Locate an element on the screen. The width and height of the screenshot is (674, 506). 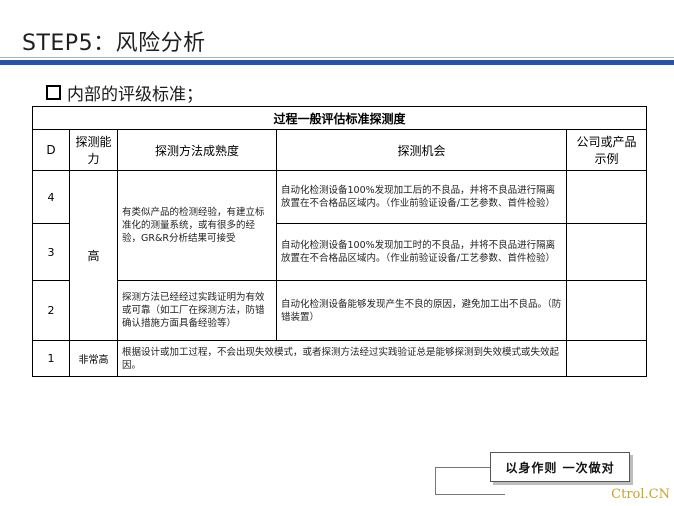
subheading: 内部的评级标准； is located at coordinates (124, 92).